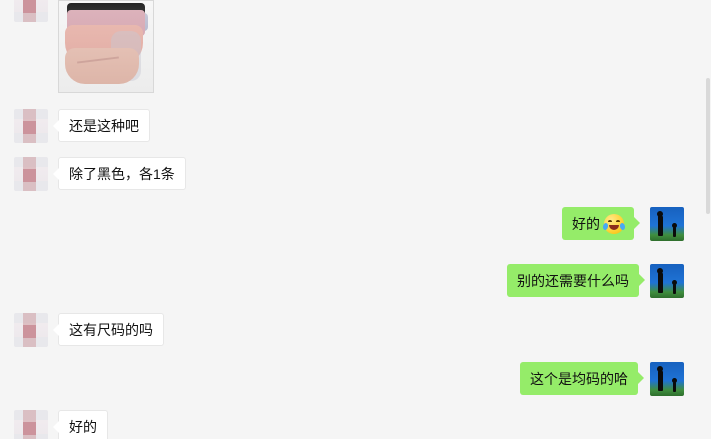  I want to click on message-text: 这有尺码的吗, so click(111, 329).